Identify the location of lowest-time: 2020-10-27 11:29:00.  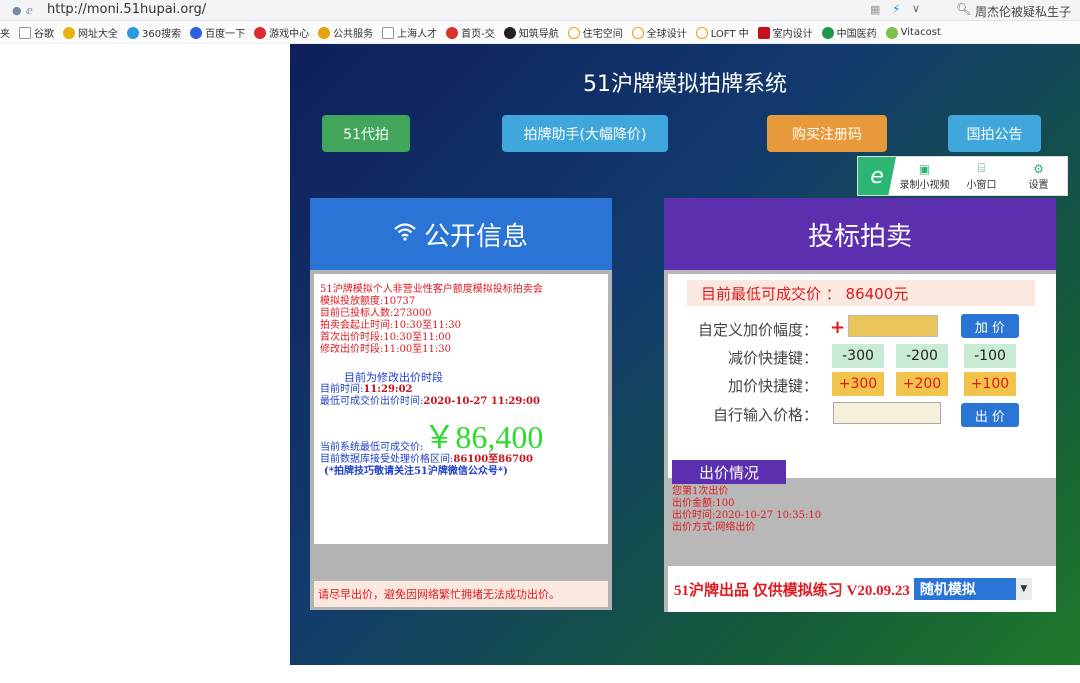
(481, 401).